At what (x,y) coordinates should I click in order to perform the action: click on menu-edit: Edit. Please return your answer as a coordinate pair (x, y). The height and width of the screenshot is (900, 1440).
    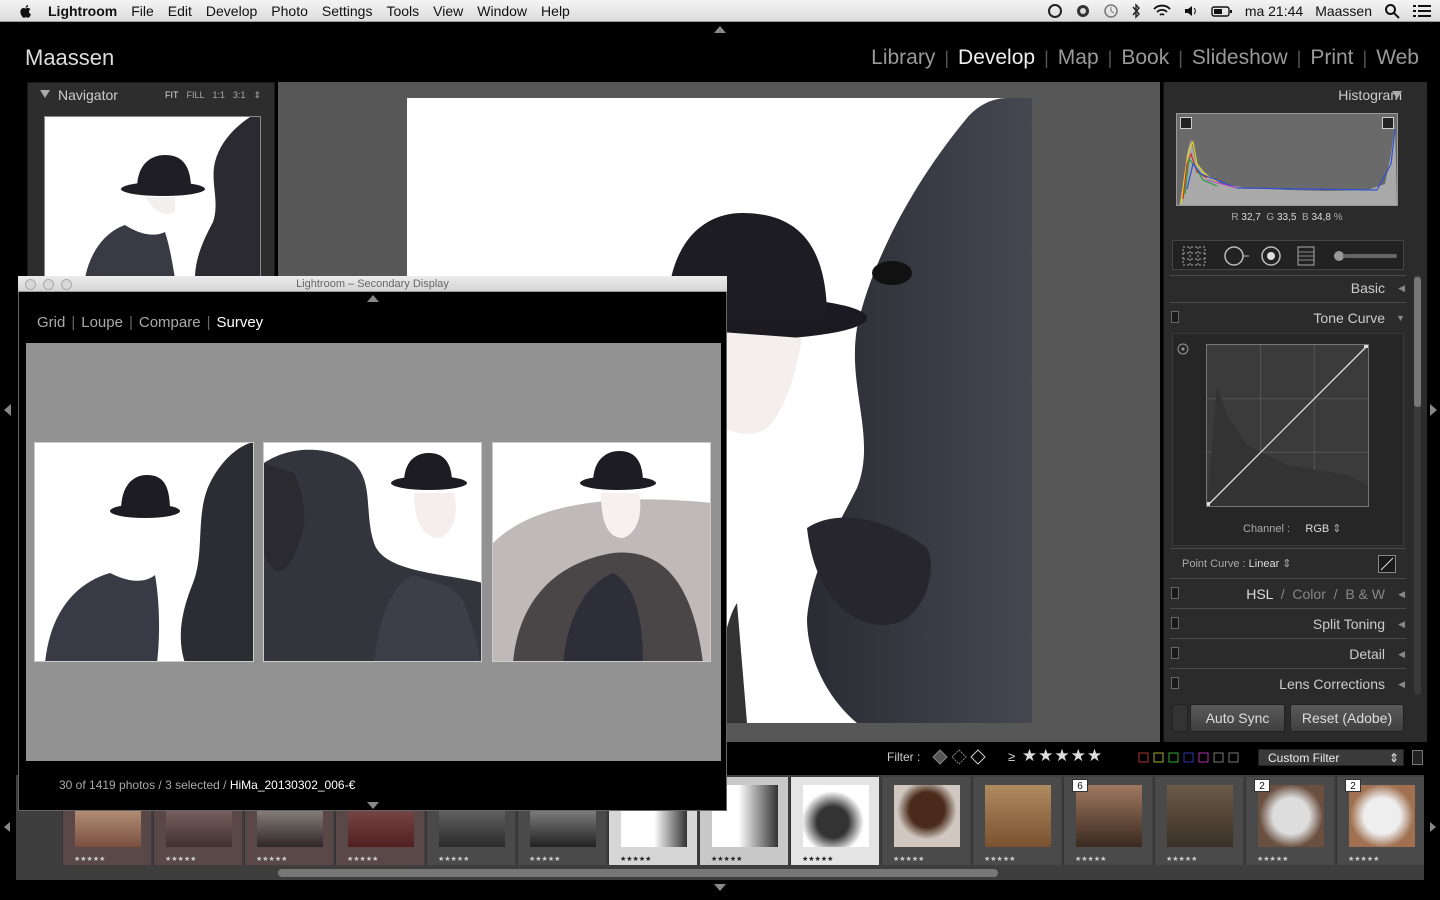
    Looking at the image, I should click on (180, 11).